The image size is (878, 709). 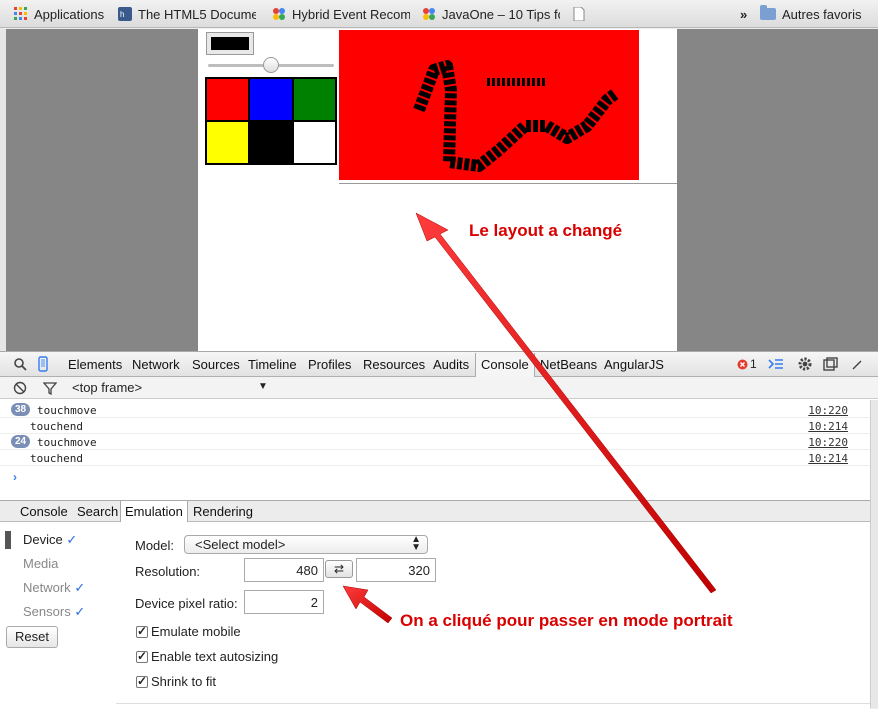 I want to click on bookmark-applications: Applications, so click(x=59, y=14).